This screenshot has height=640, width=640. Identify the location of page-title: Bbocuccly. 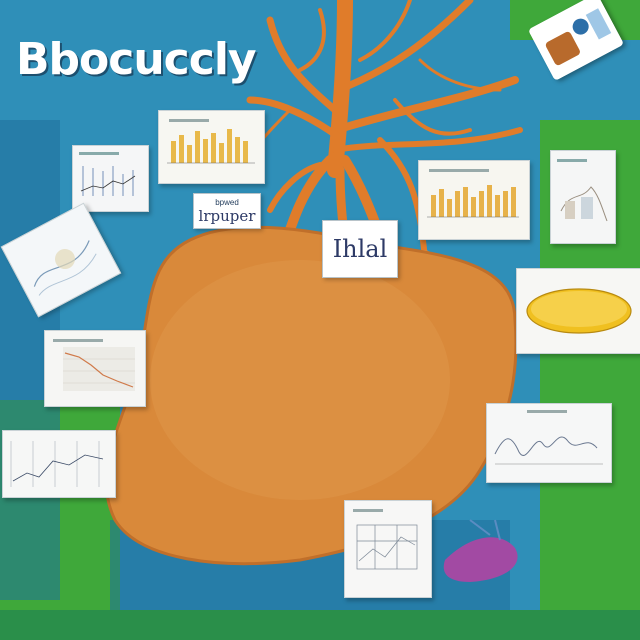
(136, 59).